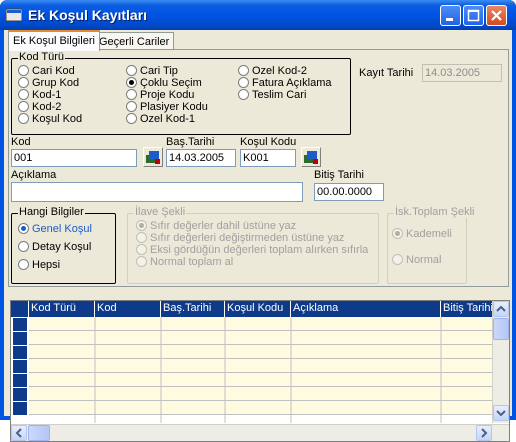  What do you see at coordinates (128, 309) in the screenshot?
I see `grid-header-kod: Kod` at bounding box center [128, 309].